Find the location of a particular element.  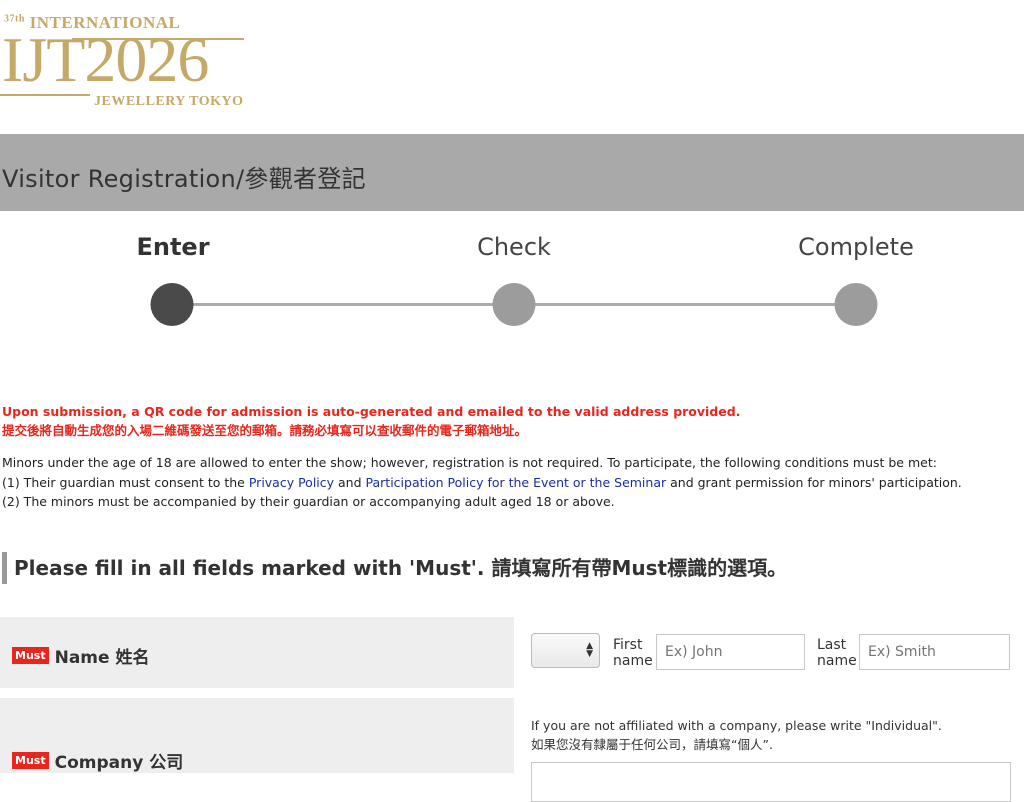

company-row-label-cell: Must Company 公司 is located at coordinates (257, 735).